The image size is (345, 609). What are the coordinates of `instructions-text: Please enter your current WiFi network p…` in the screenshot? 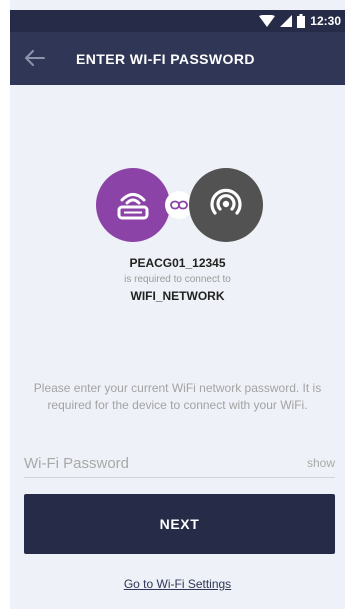 It's located at (177, 396).